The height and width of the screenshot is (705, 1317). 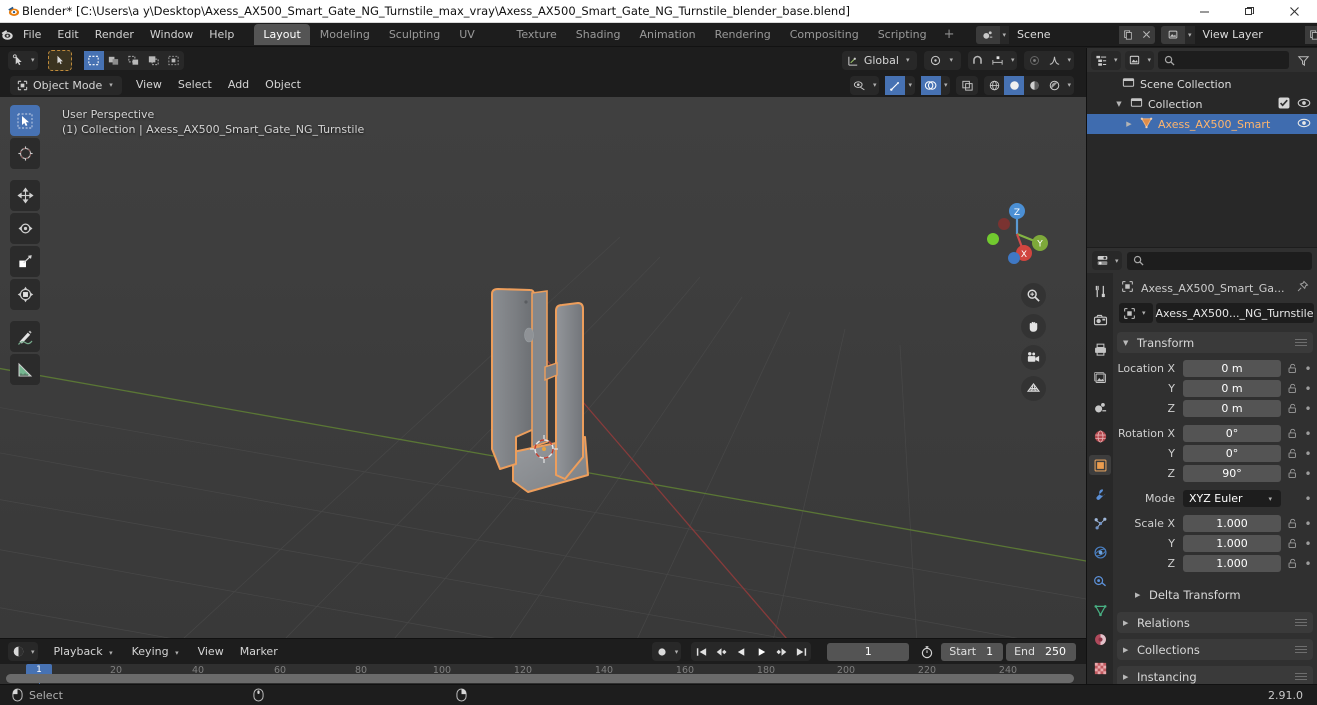 What do you see at coordinates (1294, 11) in the screenshot?
I see `close-button` at bounding box center [1294, 11].